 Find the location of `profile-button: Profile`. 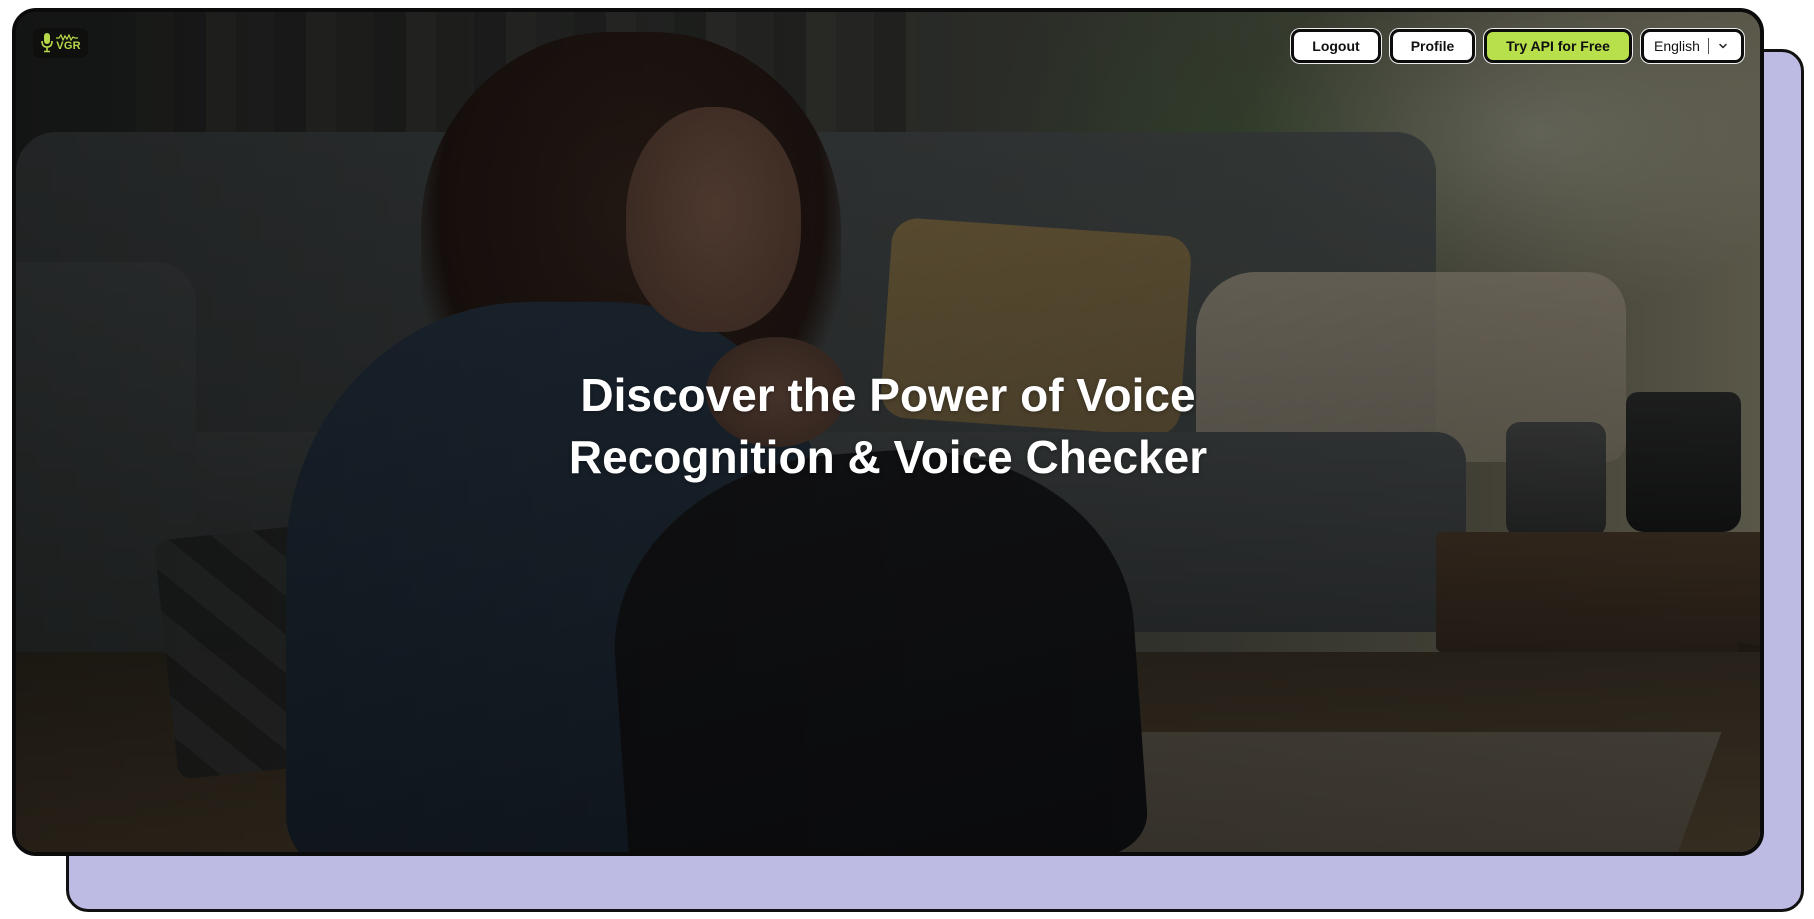

profile-button: Profile is located at coordinates (1432, 46).